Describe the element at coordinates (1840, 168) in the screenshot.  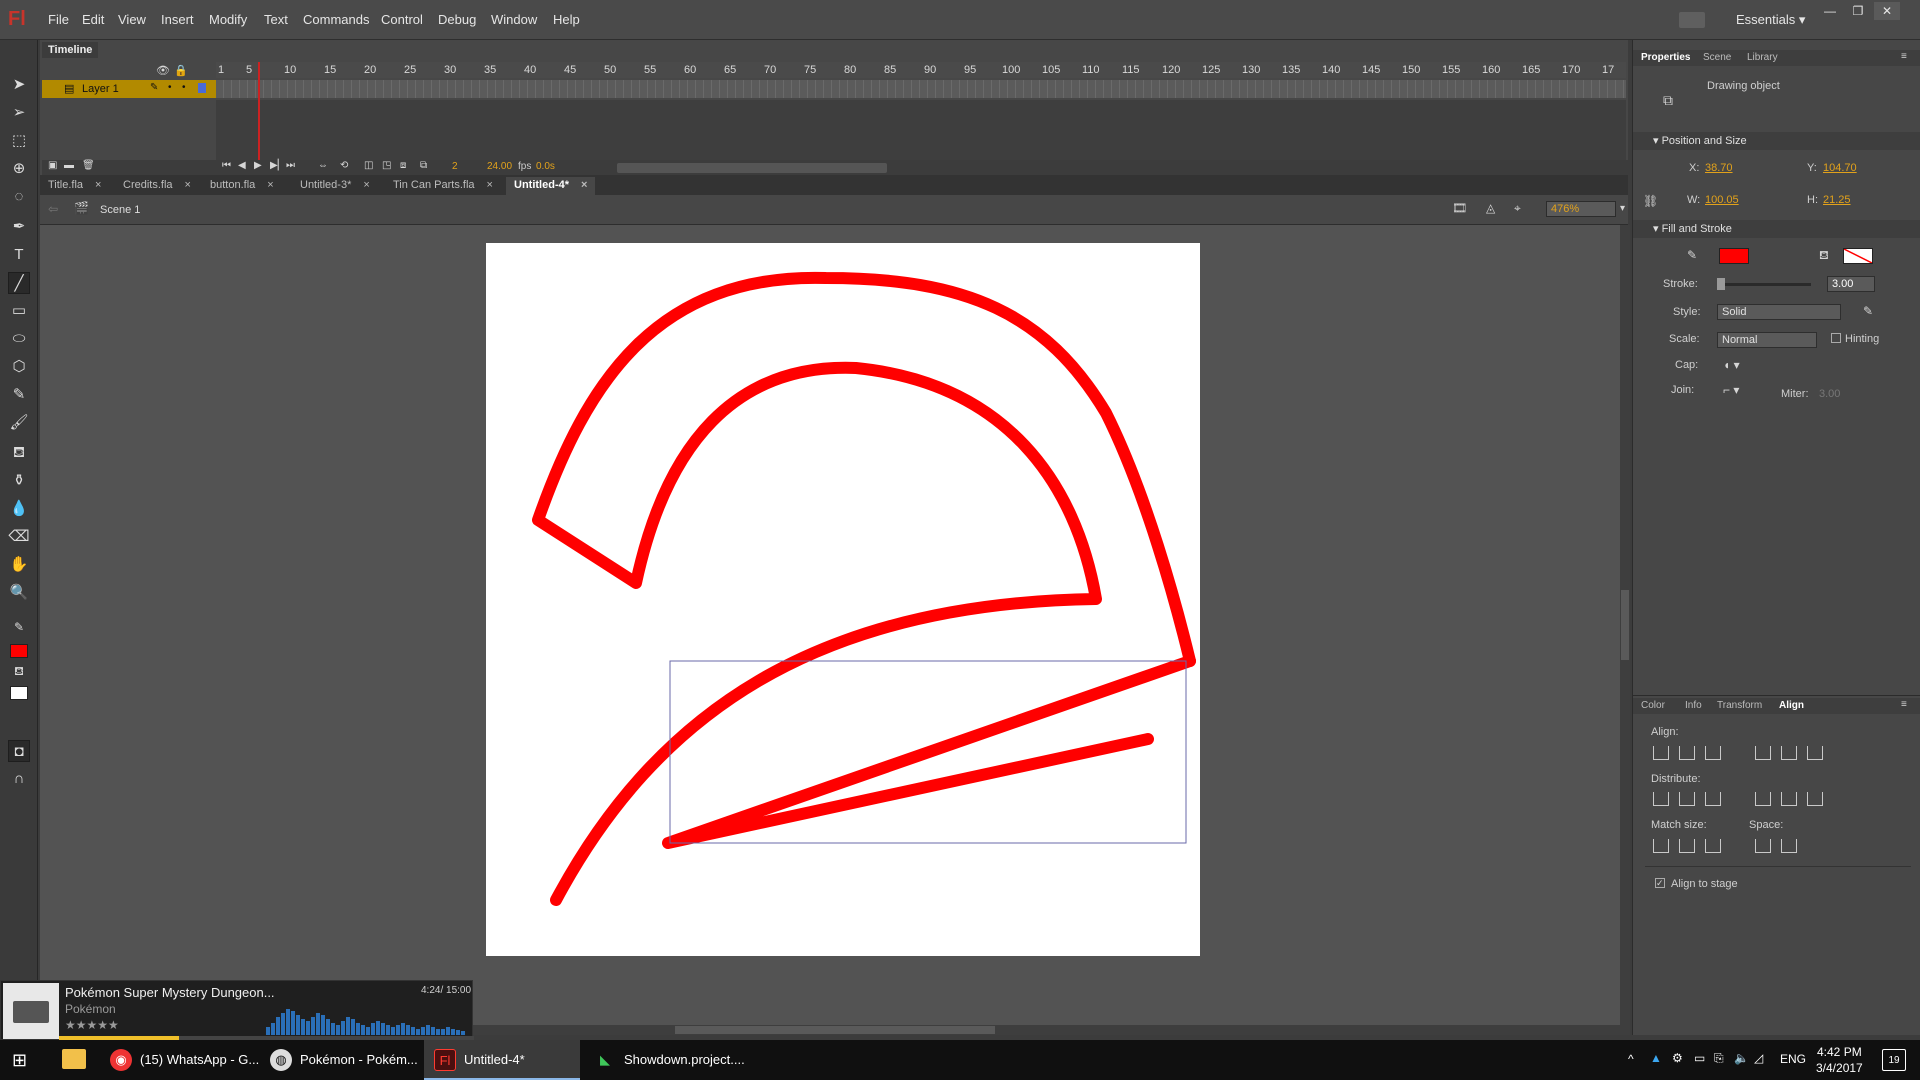
I see `y-value: 104.70` at that location.